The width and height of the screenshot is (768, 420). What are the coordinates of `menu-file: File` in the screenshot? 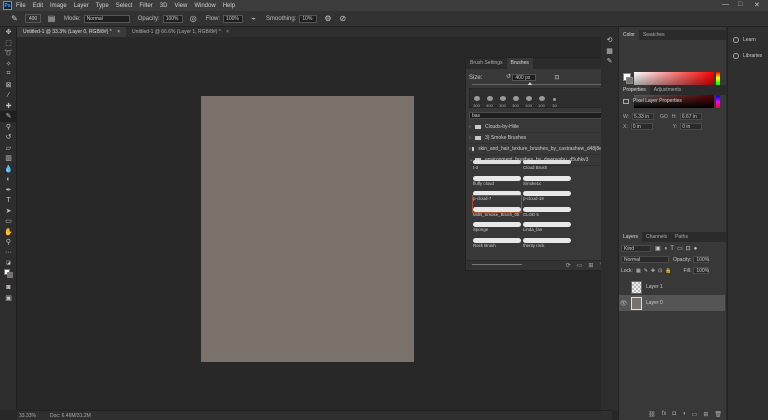 It's located at (21, 6).